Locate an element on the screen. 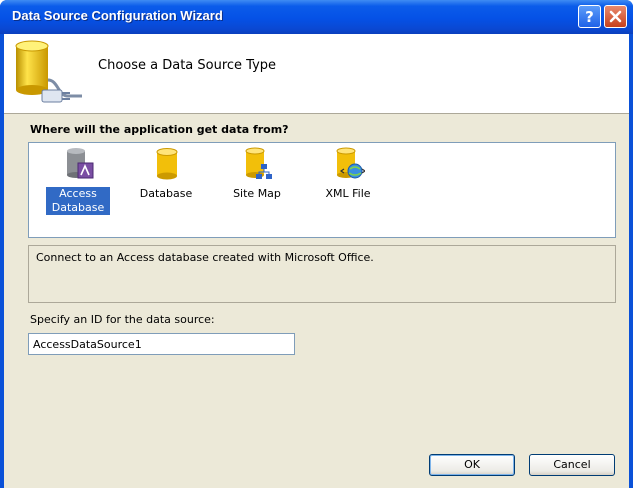 The height and width of the screenshot is (488, 633). question-mark-icon: ? is located at coordinates (589, 17).